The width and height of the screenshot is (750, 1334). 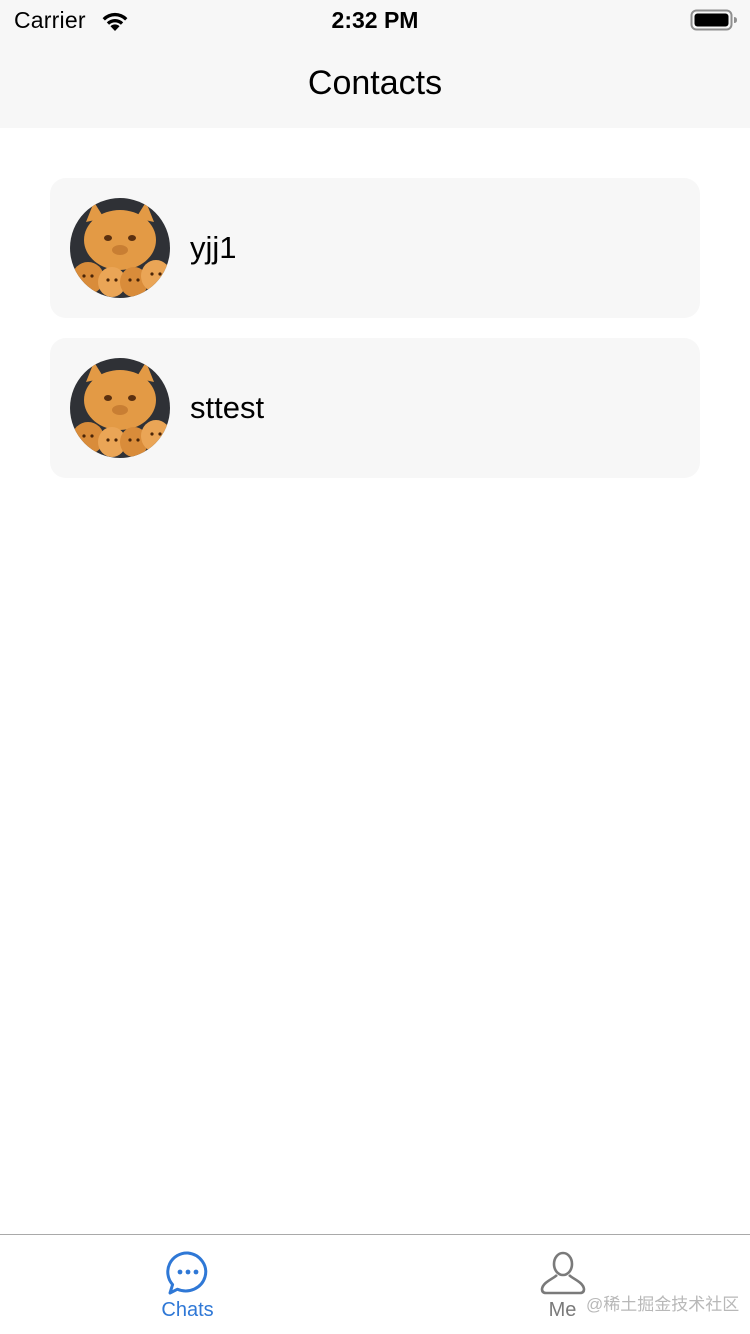 I want to click on navigation-bar: Contacts, so click(x=375, y=84).